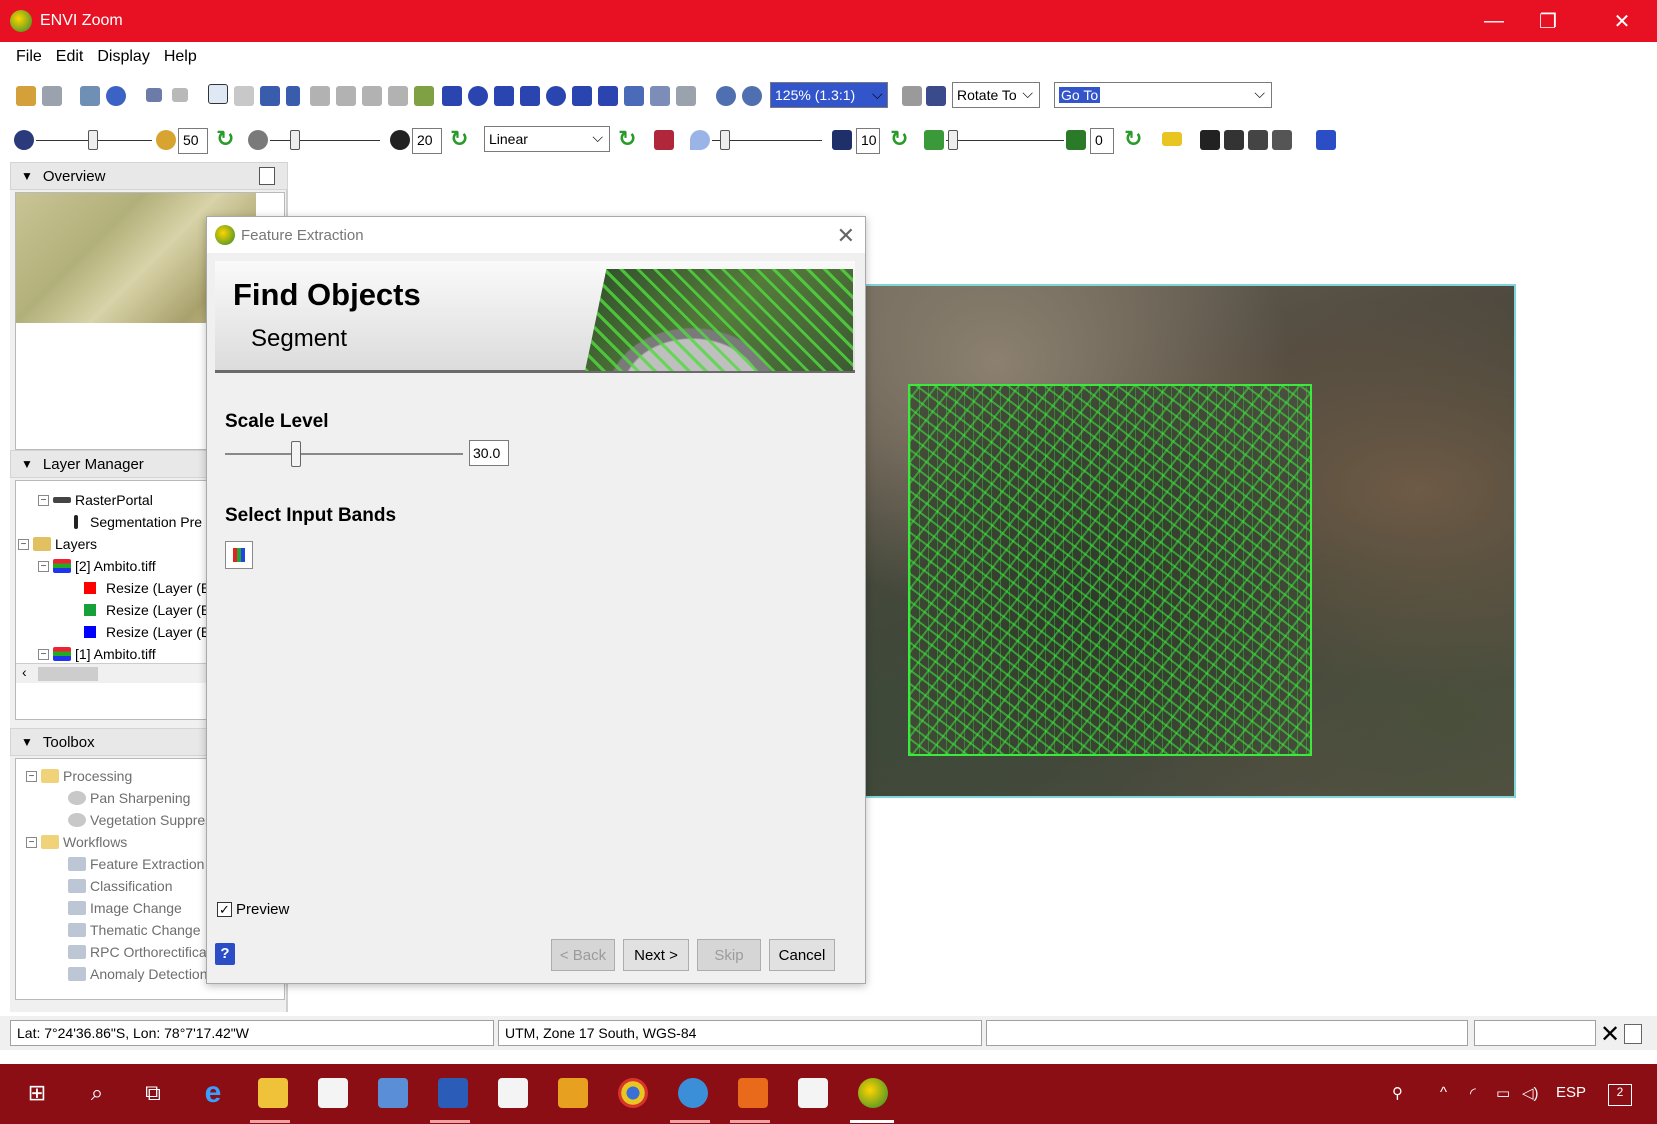 This screenshot has width=1657, height=1124. Describe the element at coordinates (57, 544) in the screenshot. I see `tree-item-layers: − Layers` at that location.